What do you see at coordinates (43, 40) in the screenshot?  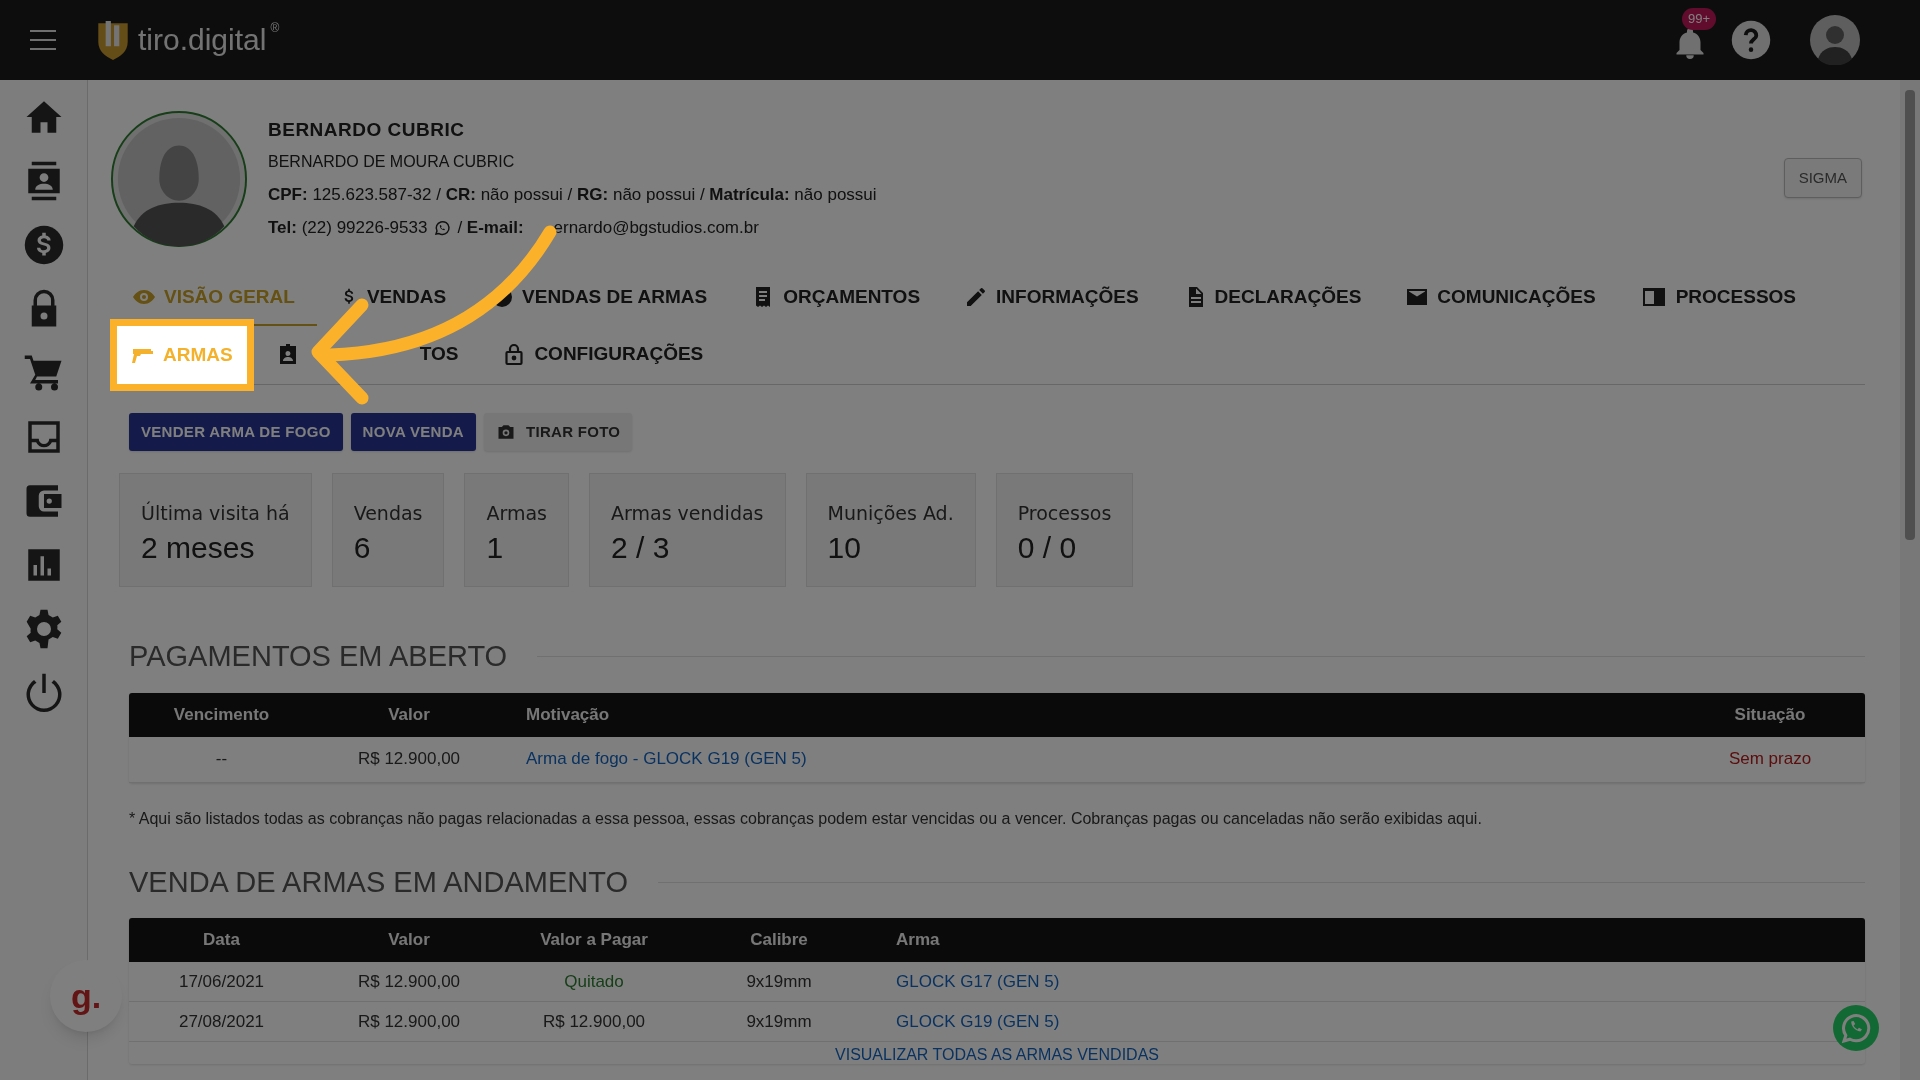 I see `menu-icon` at bounding box center [43, 40].